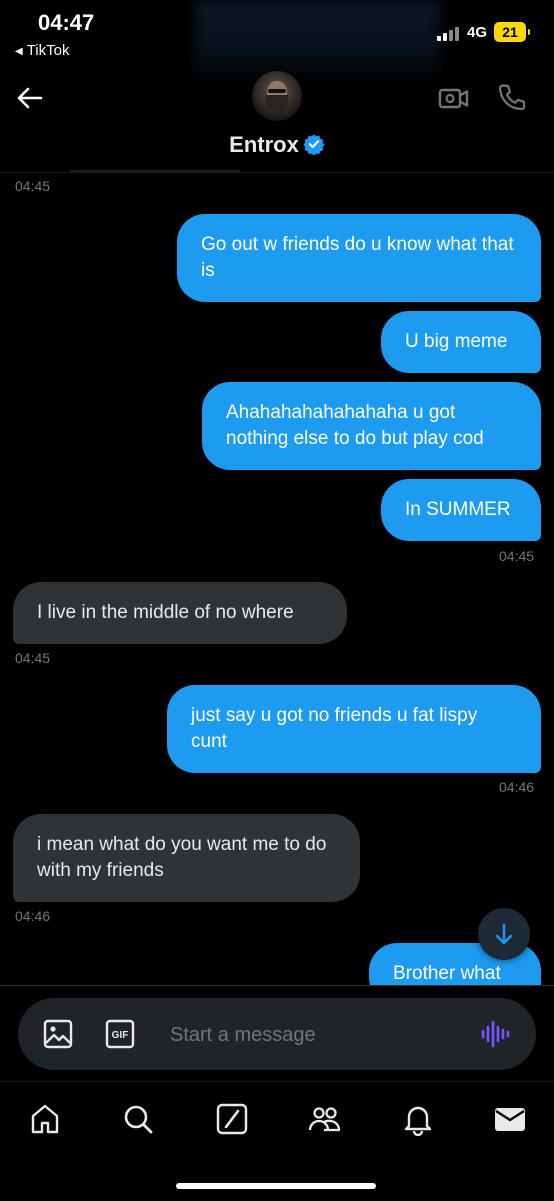 The image size is (554, 1201). What do you see at coordinates (277, 96) in the screenshot?
I see `avatar` at bounding box center [277, 96].